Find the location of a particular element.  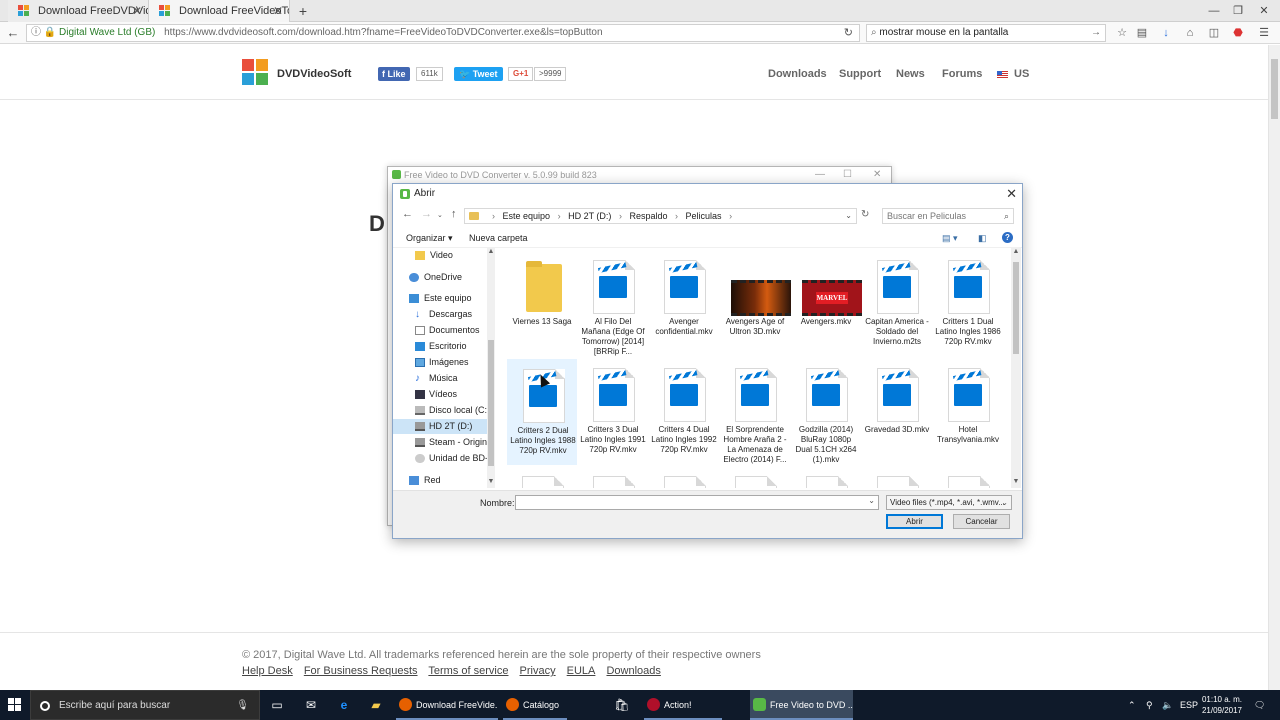

breadcrumb-este-equipo: Este equipo is located at coordinates (527, 216).